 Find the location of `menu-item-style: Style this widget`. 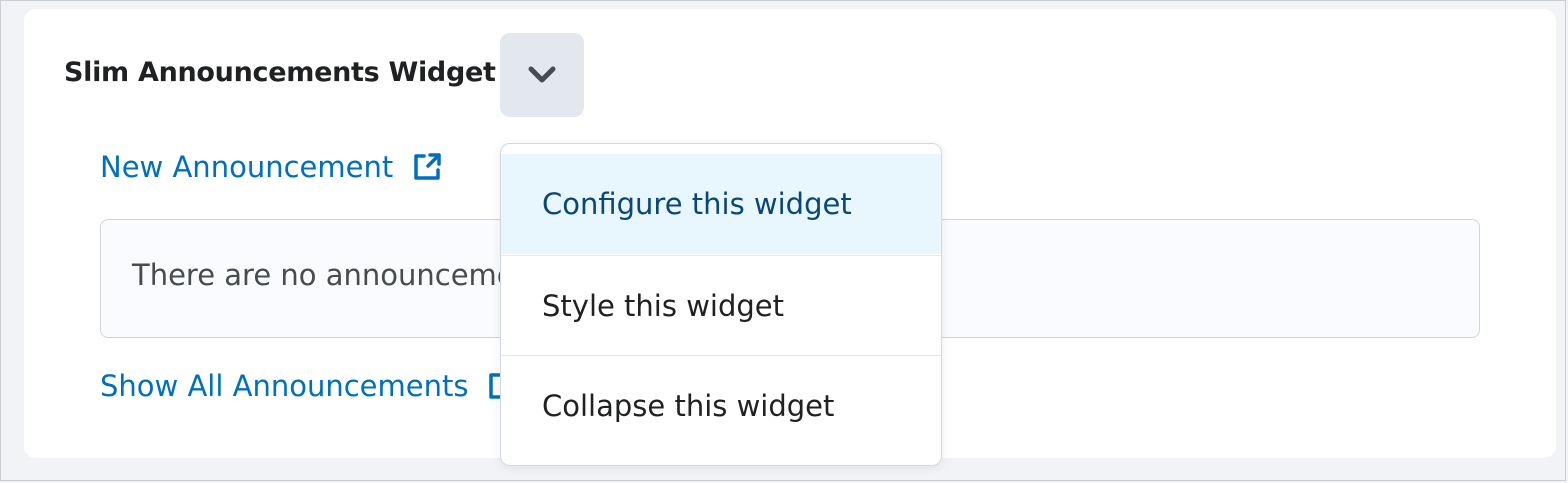

menu-item-style: Style this widget is located at coordinates (721, 305).